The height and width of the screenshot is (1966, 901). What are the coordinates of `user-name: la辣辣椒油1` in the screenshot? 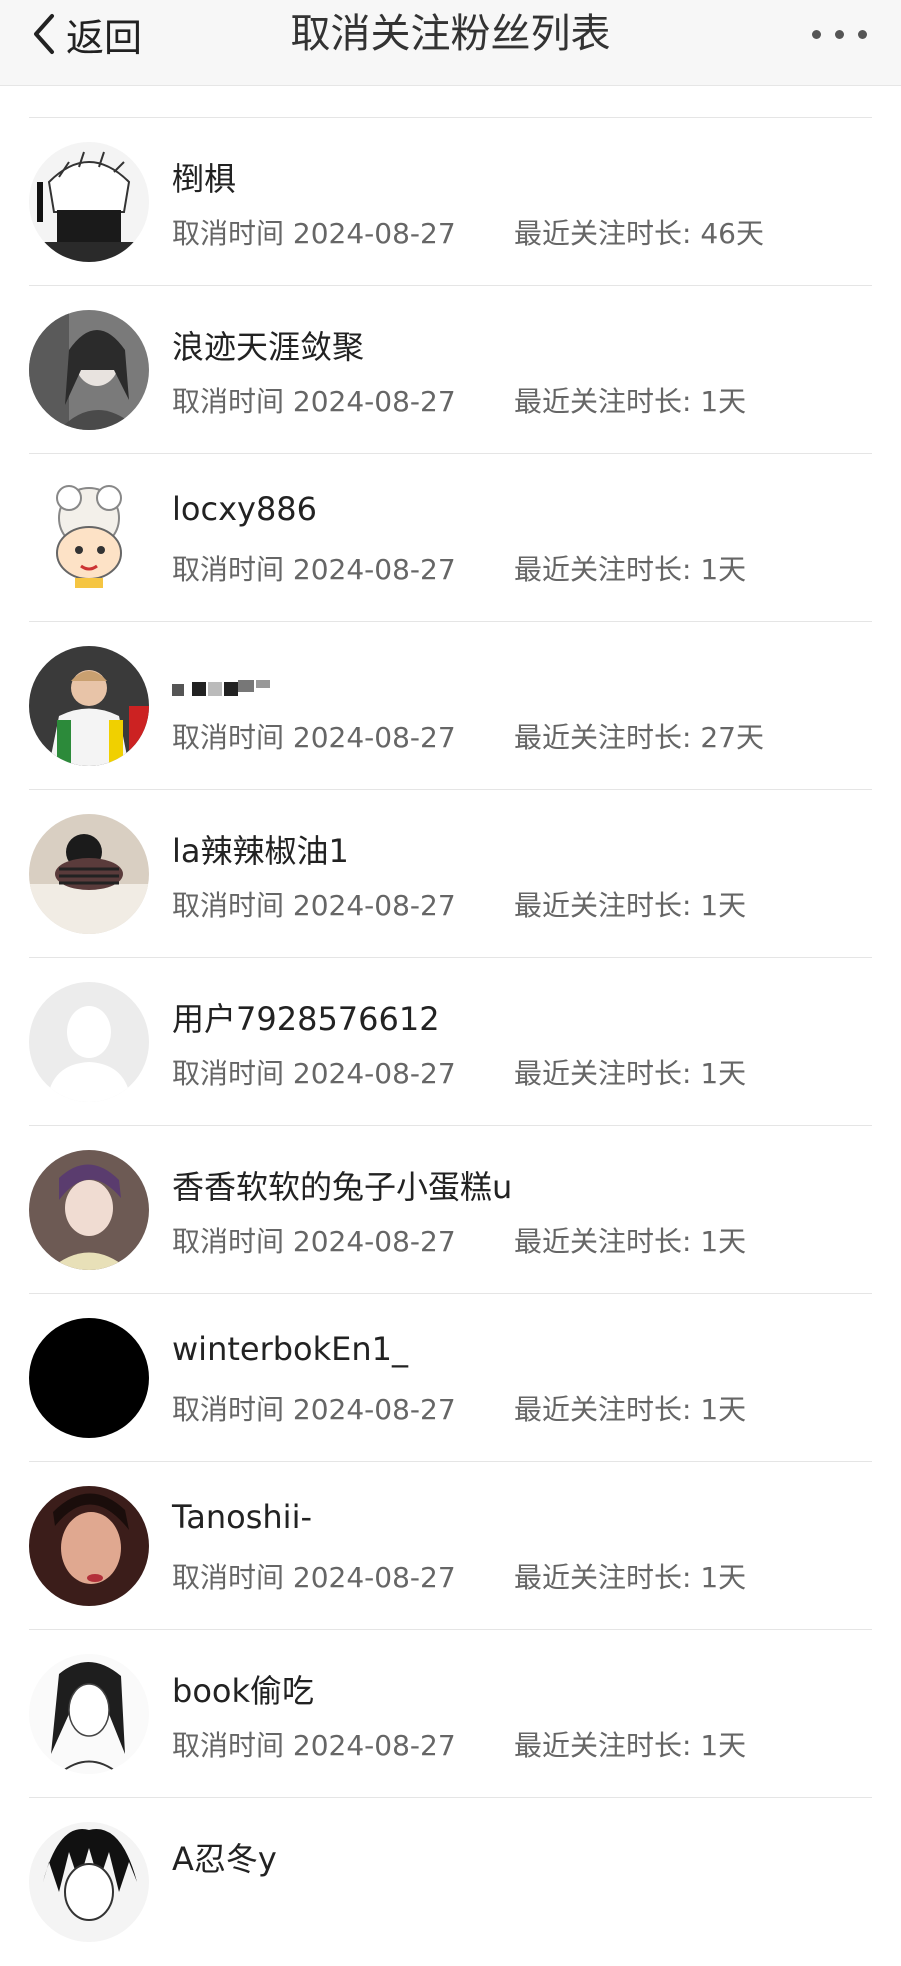 It's located at (260, 849).